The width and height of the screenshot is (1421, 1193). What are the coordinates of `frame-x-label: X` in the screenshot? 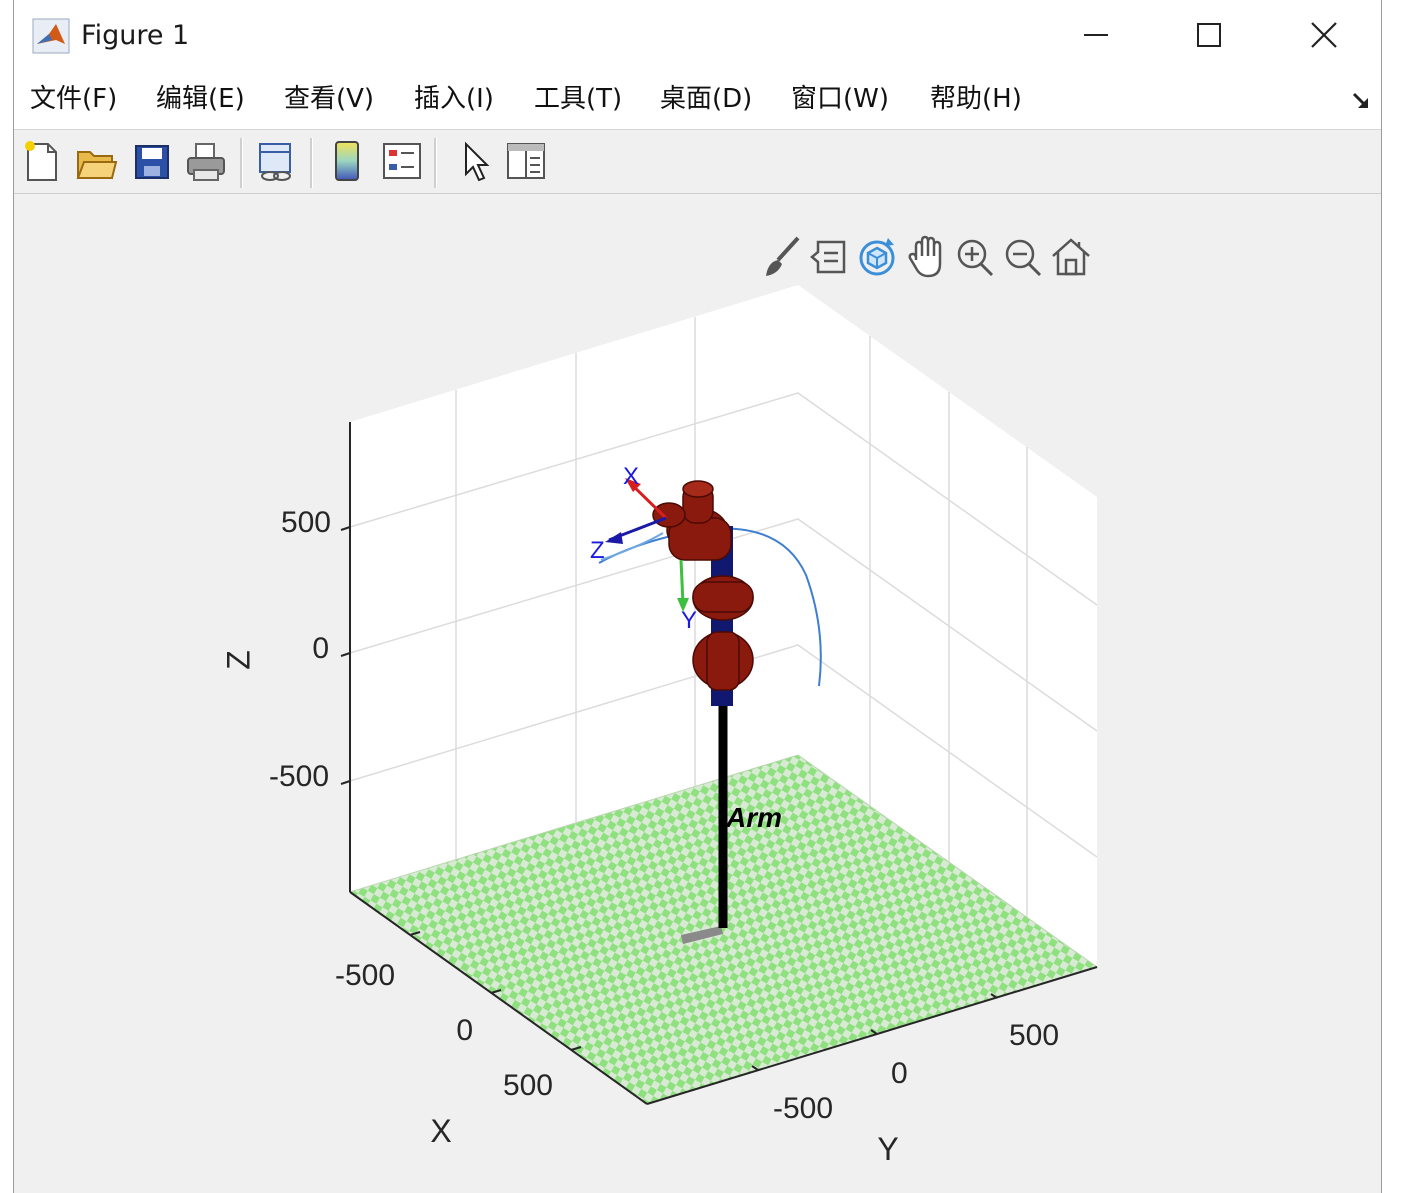 It's located at (631, 476).